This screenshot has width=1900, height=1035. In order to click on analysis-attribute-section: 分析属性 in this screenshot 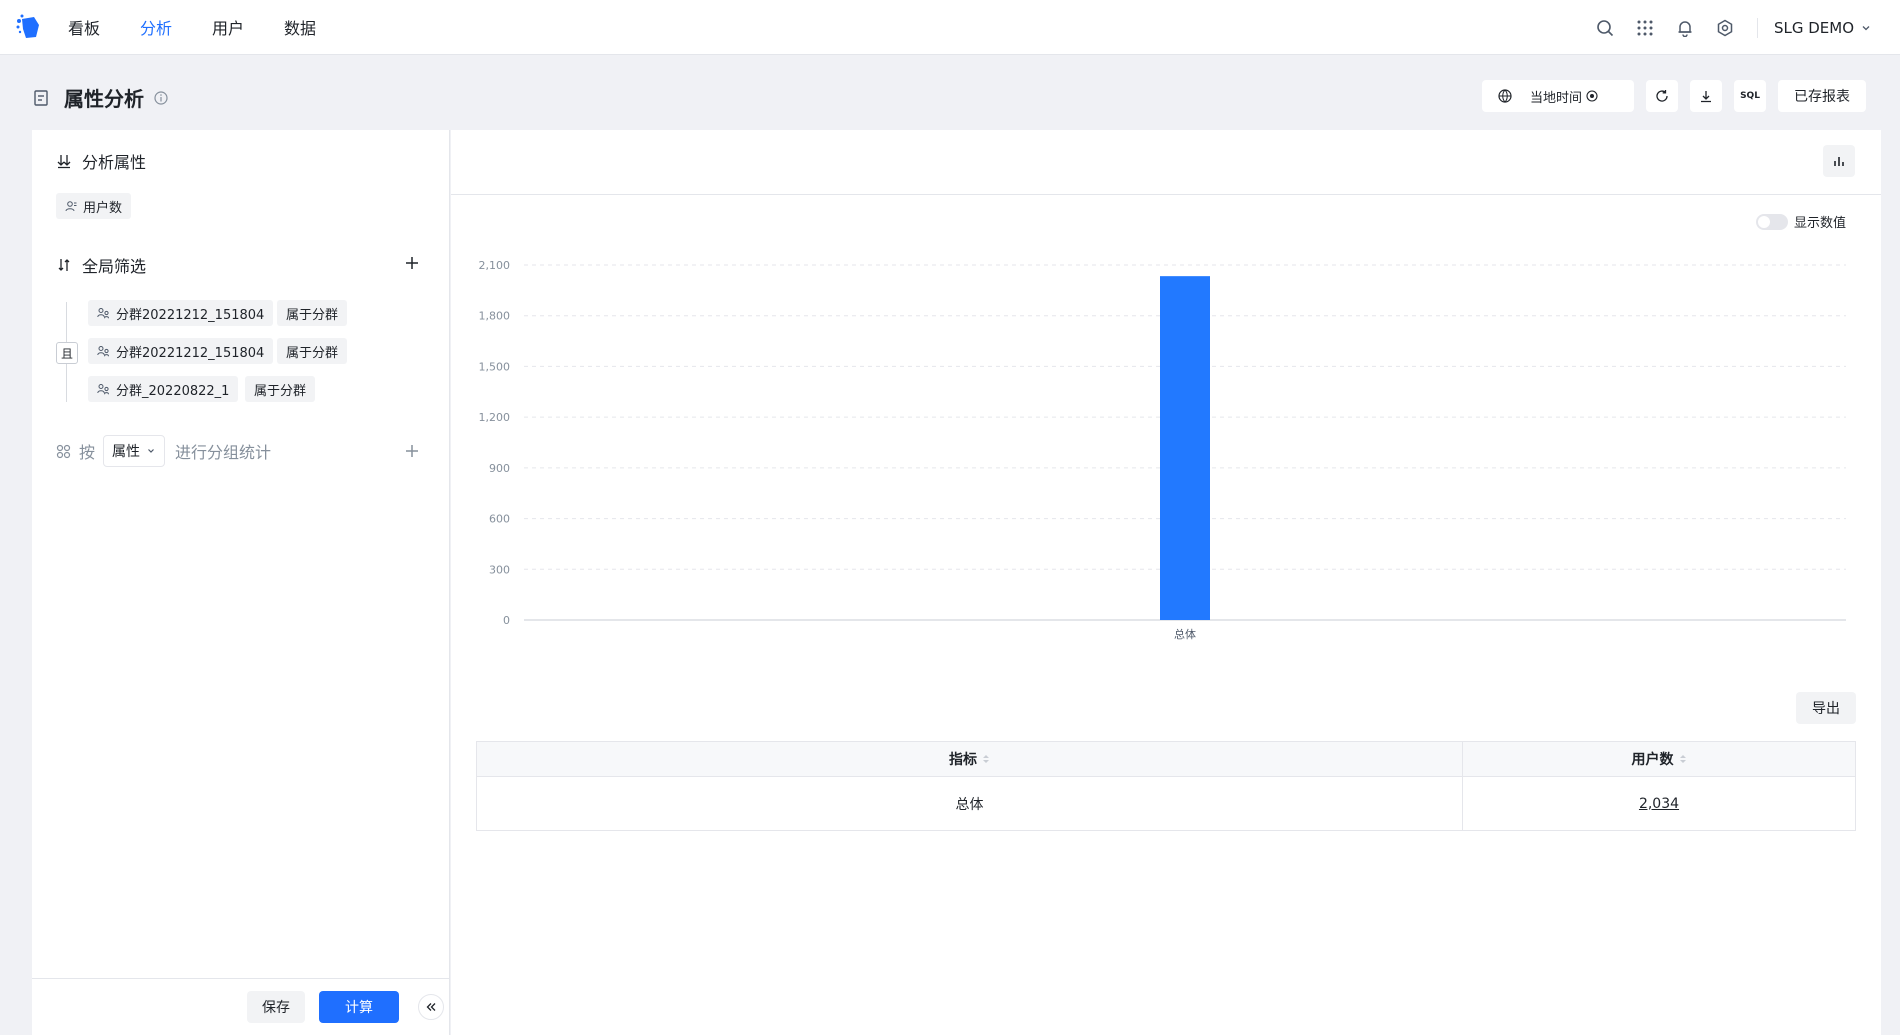, I will do `click(101, 161)`.